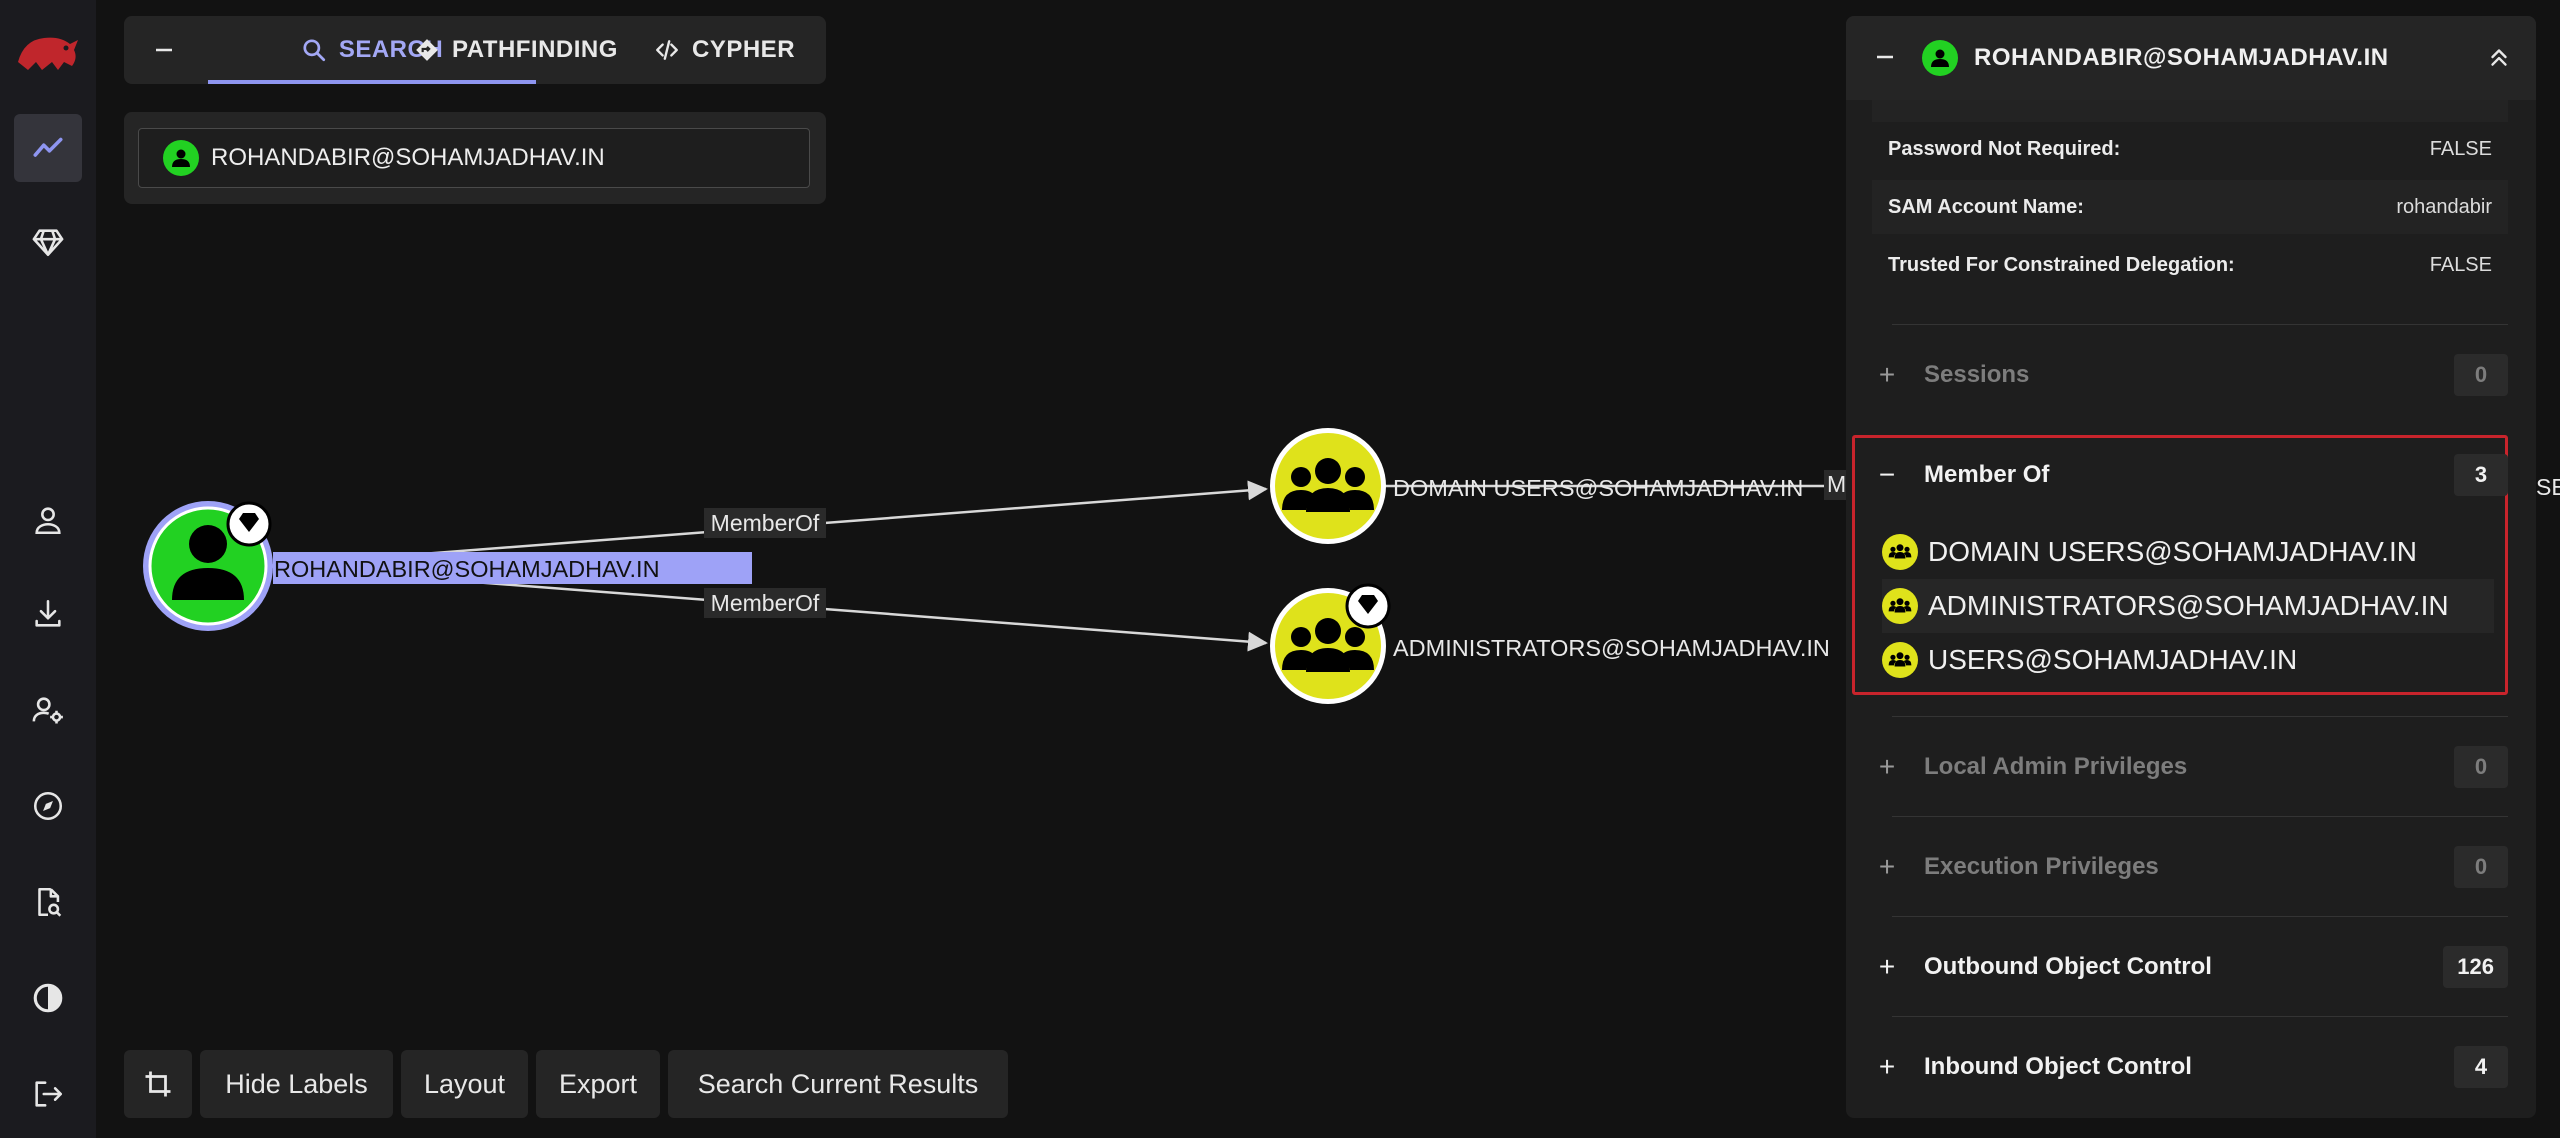 The height and width of the screenshot is (1138, 2560). What do you see at coordinates (48, 806) in the screenshot?
I see `compass-icon` at bounding box center [48, 806].